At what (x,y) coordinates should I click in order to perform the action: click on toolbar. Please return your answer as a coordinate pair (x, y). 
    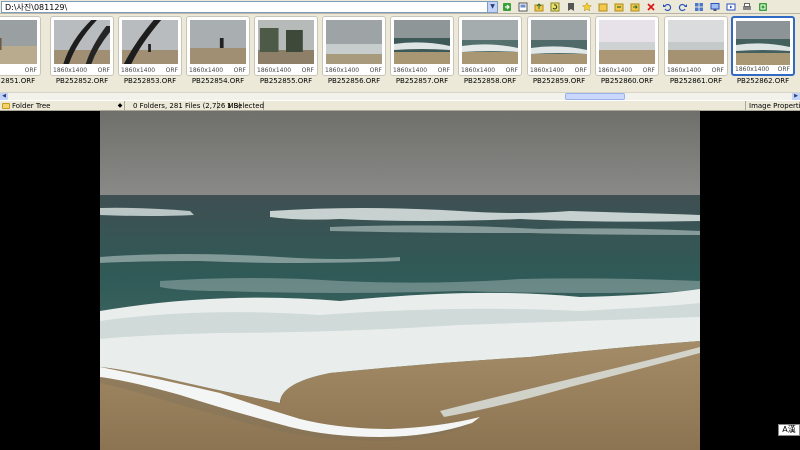
    Looking at the image, I should click on (635, 7).